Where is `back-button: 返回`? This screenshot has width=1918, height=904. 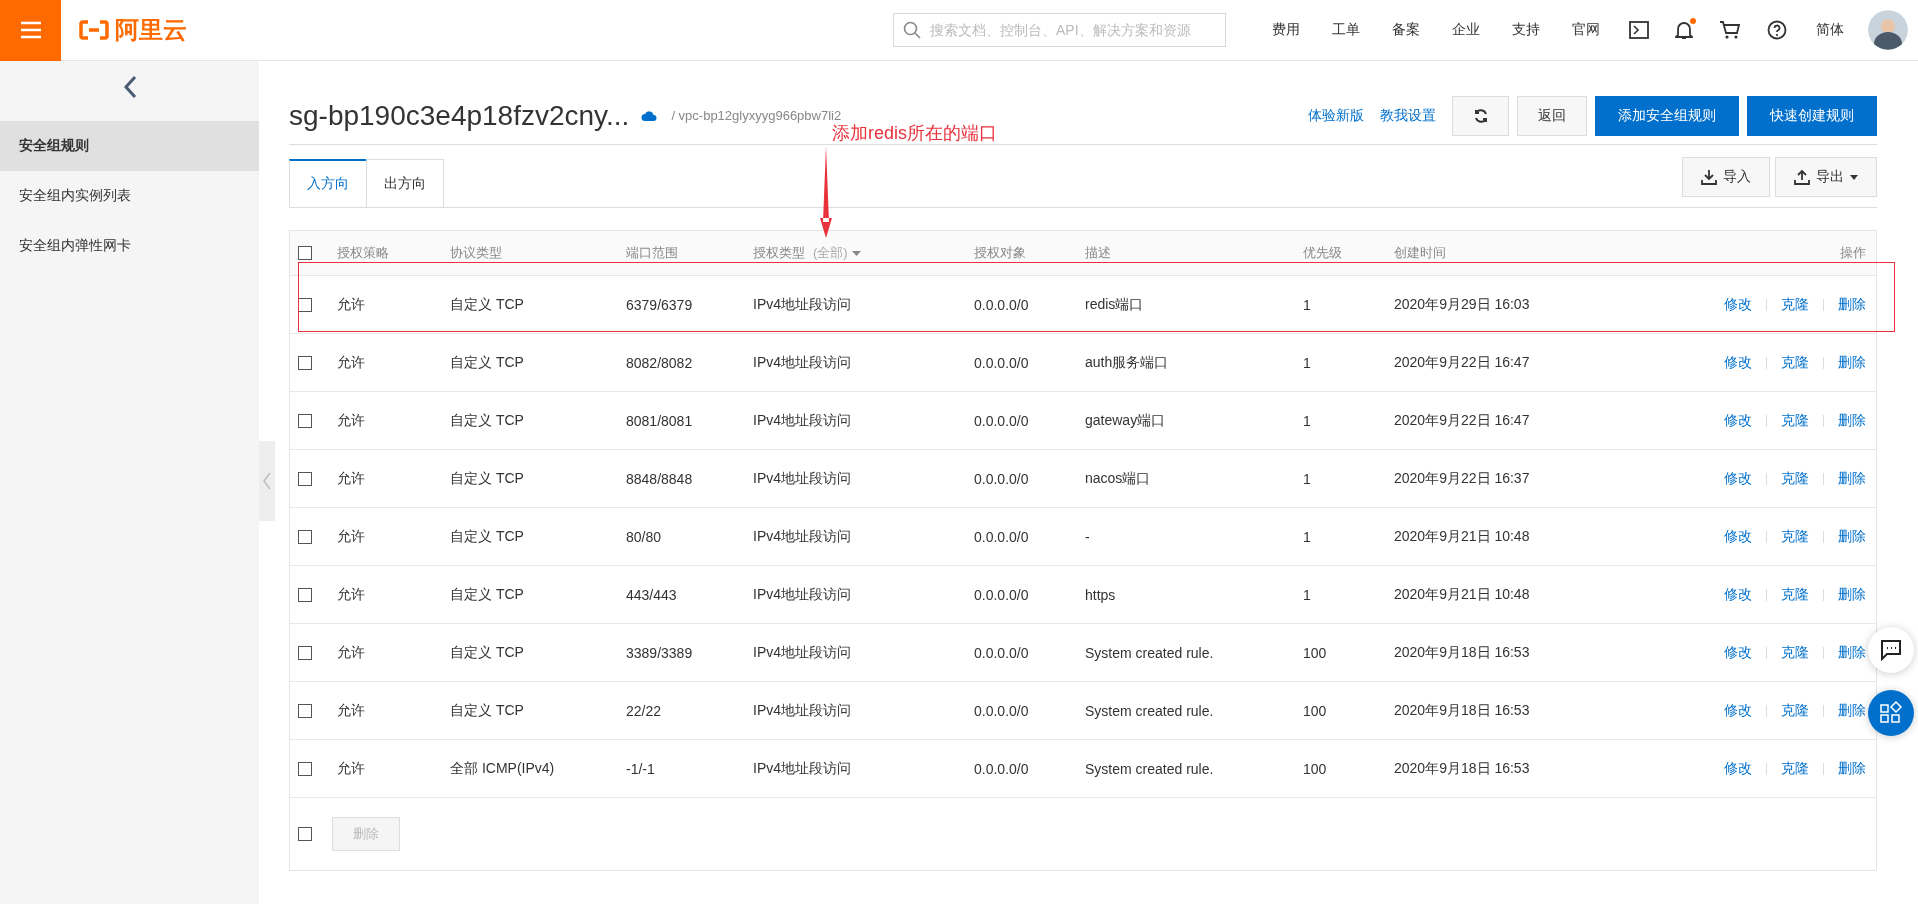
back-button: 返回 is located at coordinates (1552, 115).